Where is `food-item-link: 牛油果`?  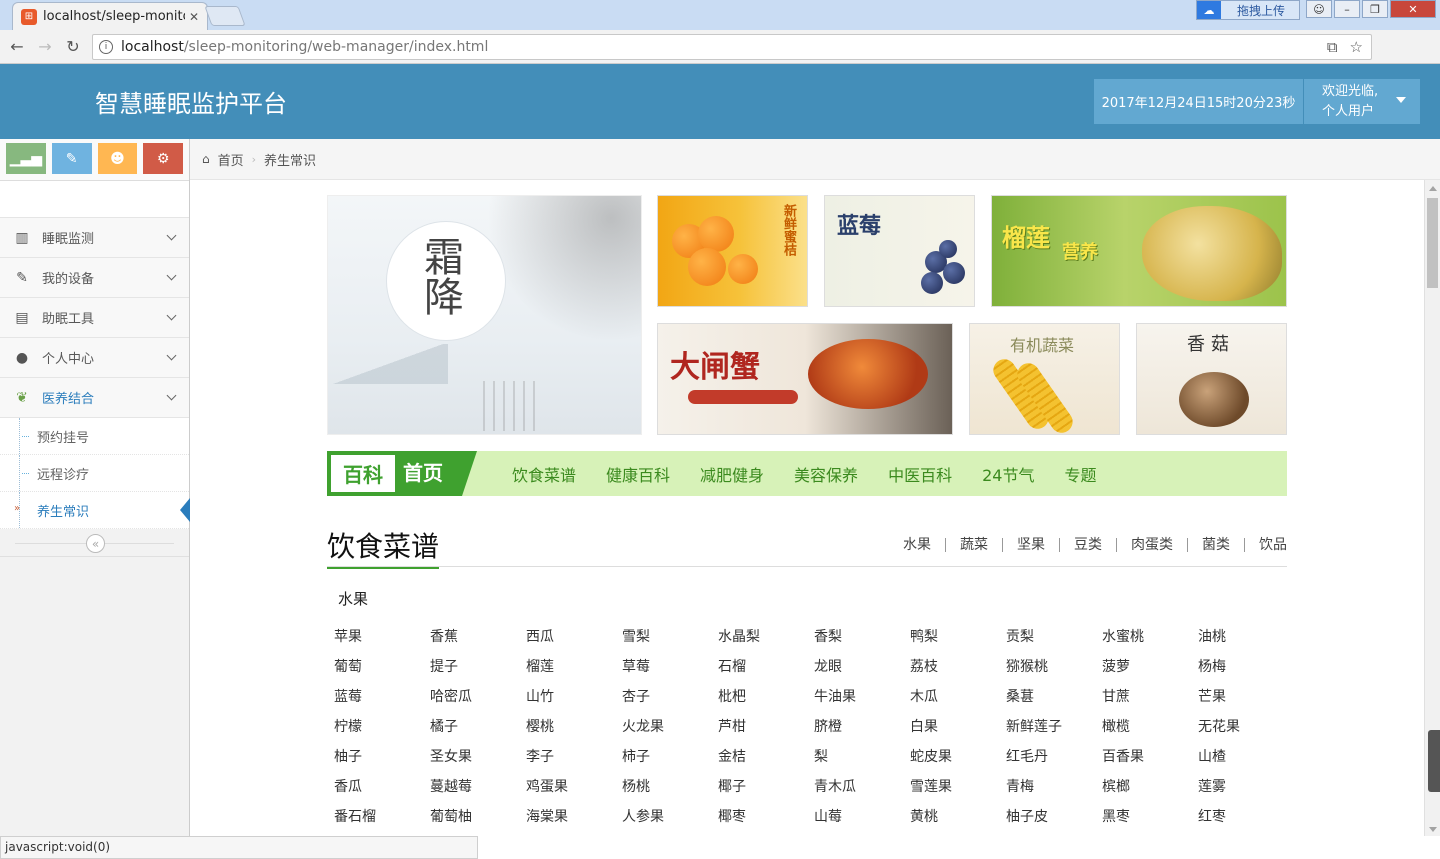
food-item-link: 牛油果 is located at coordinates (862, 697).